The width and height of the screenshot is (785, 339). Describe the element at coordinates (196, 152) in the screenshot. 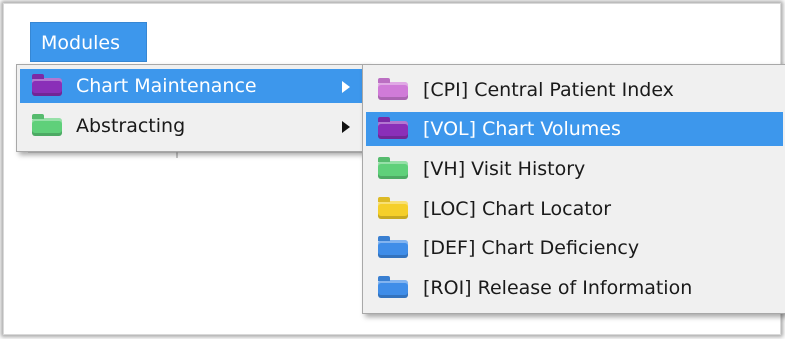

I see `background-divider` at that location.